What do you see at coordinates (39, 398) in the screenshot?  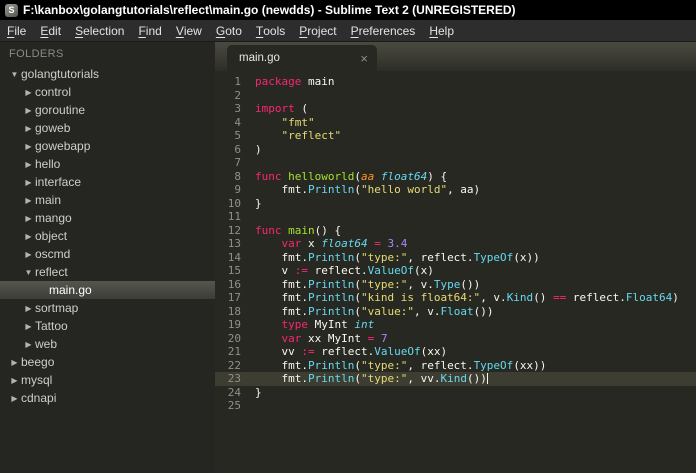 I see `tree-item-label: cdnapi` at bounding box center [39, 398].